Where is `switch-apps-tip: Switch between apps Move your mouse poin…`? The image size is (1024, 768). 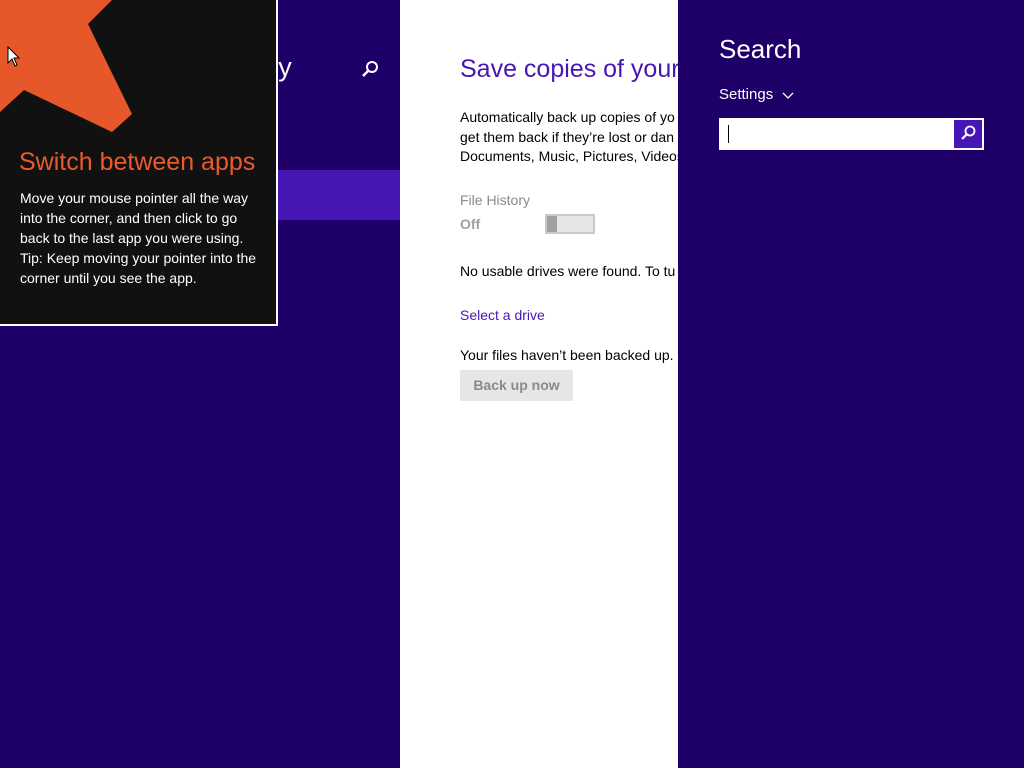
switch-apps-tip: Switch between apps Move your mouse poin… is located at coordinates (139, 163).